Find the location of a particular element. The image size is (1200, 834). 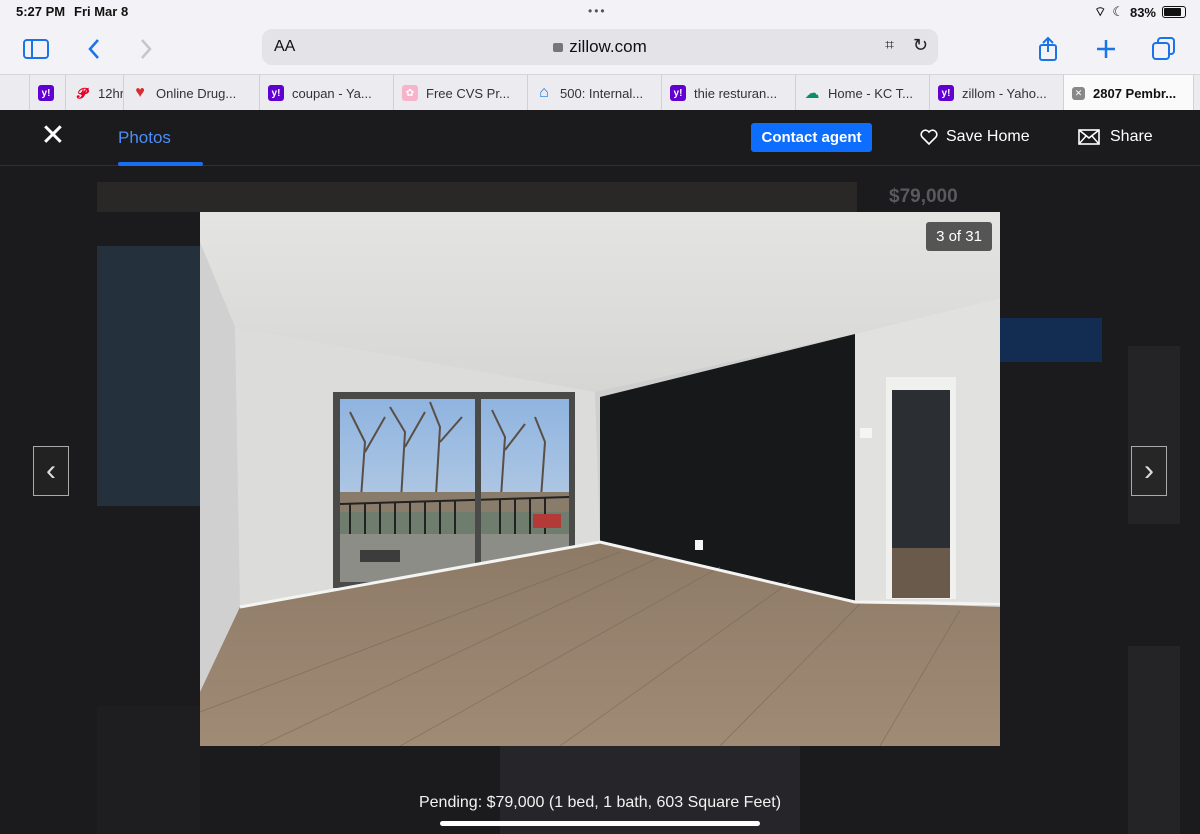

previous-photo-button: ‹ is located at coordinates (51, 471).